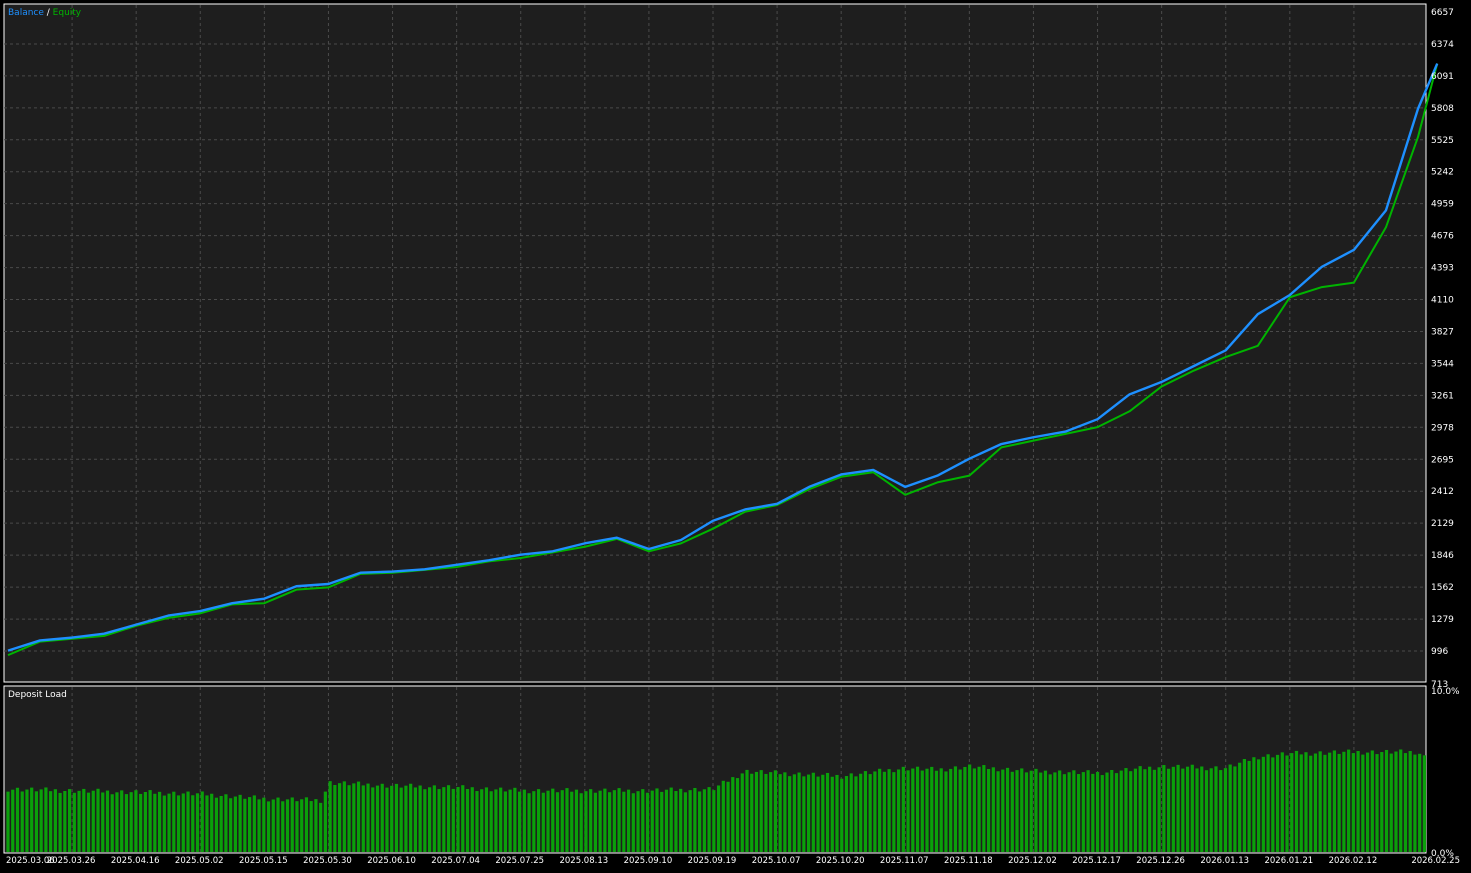  What do you see at coordinates (583, 861) in the screenshot?
I see `x-tick-label: 2025.08.13` at bounding box center [583, 861].